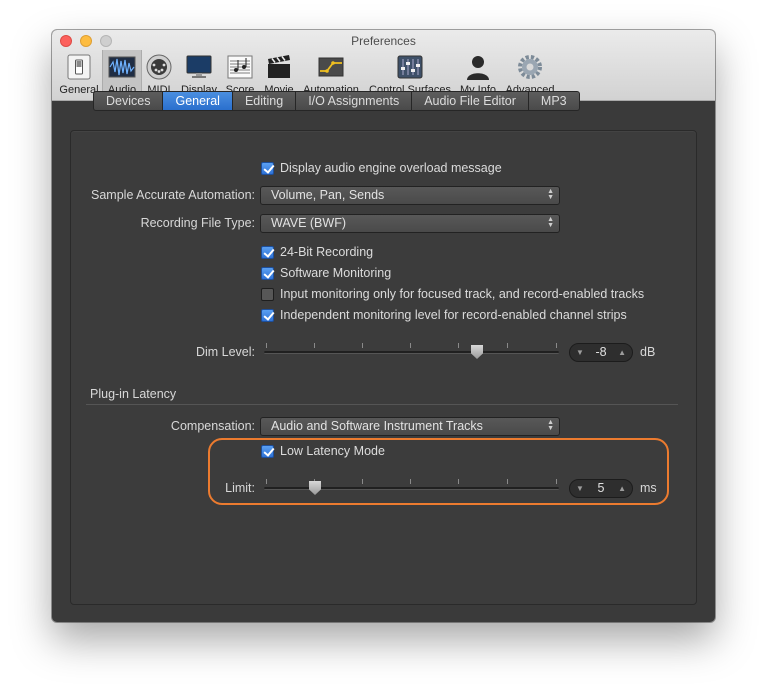 The image size is (768, 698). I want to click on sheet-music-icon, so click(240, 67).